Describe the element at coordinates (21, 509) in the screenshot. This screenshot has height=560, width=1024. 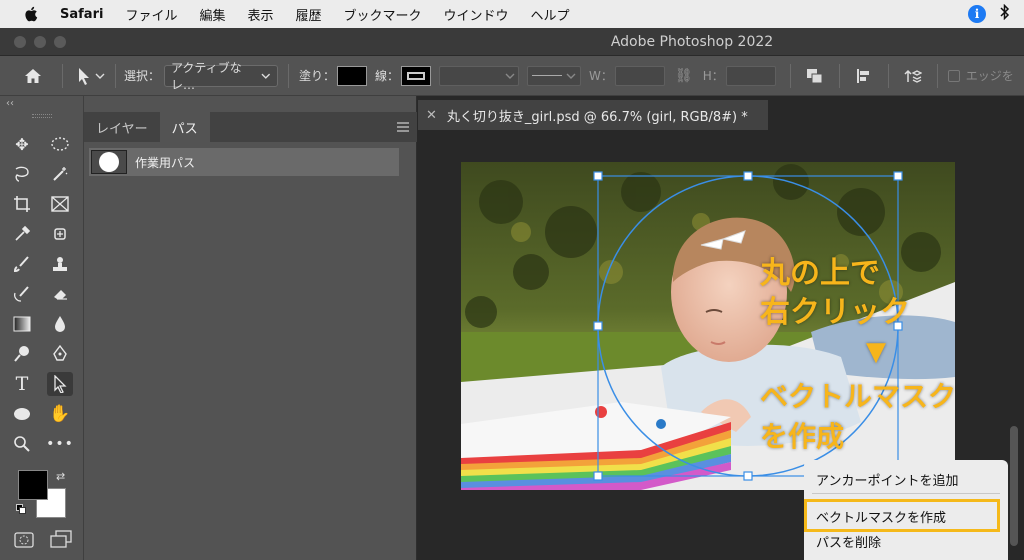
I see `default-colors-icon` at that location.